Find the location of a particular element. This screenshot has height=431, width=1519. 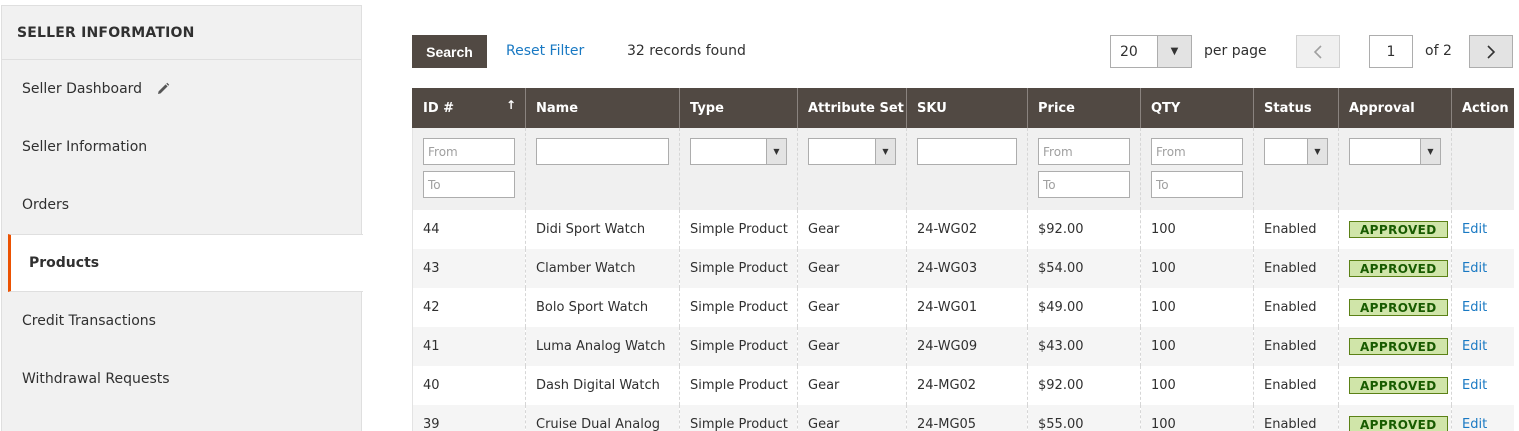

type-filter-select: ▼ is located at coordinates (738, 151).